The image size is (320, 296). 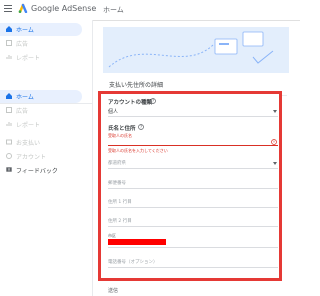 I want to click on redacted-city-value, so click(x=137, y=242).